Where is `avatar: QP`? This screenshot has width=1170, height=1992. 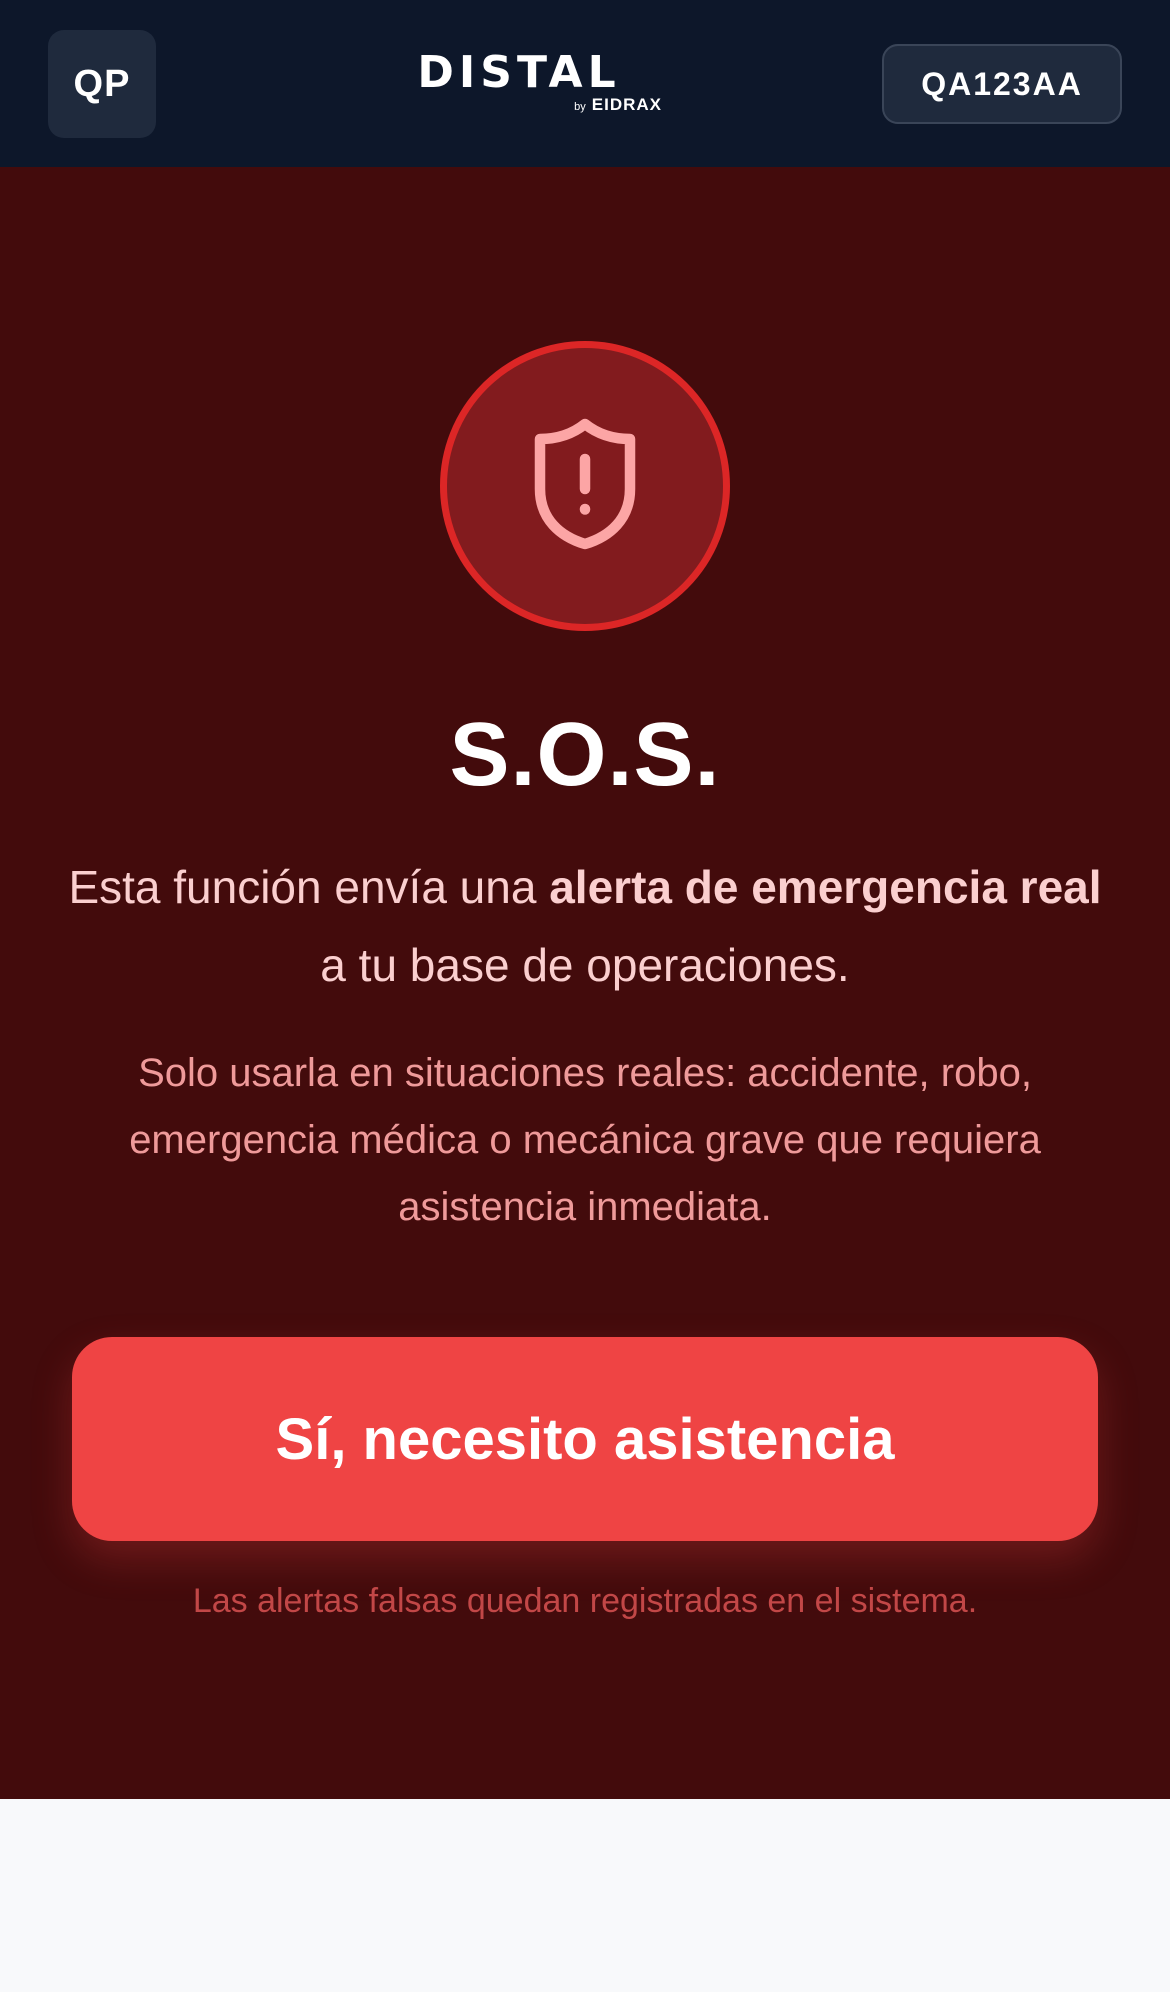 avatar: QP is located at coordinates (102, 84).